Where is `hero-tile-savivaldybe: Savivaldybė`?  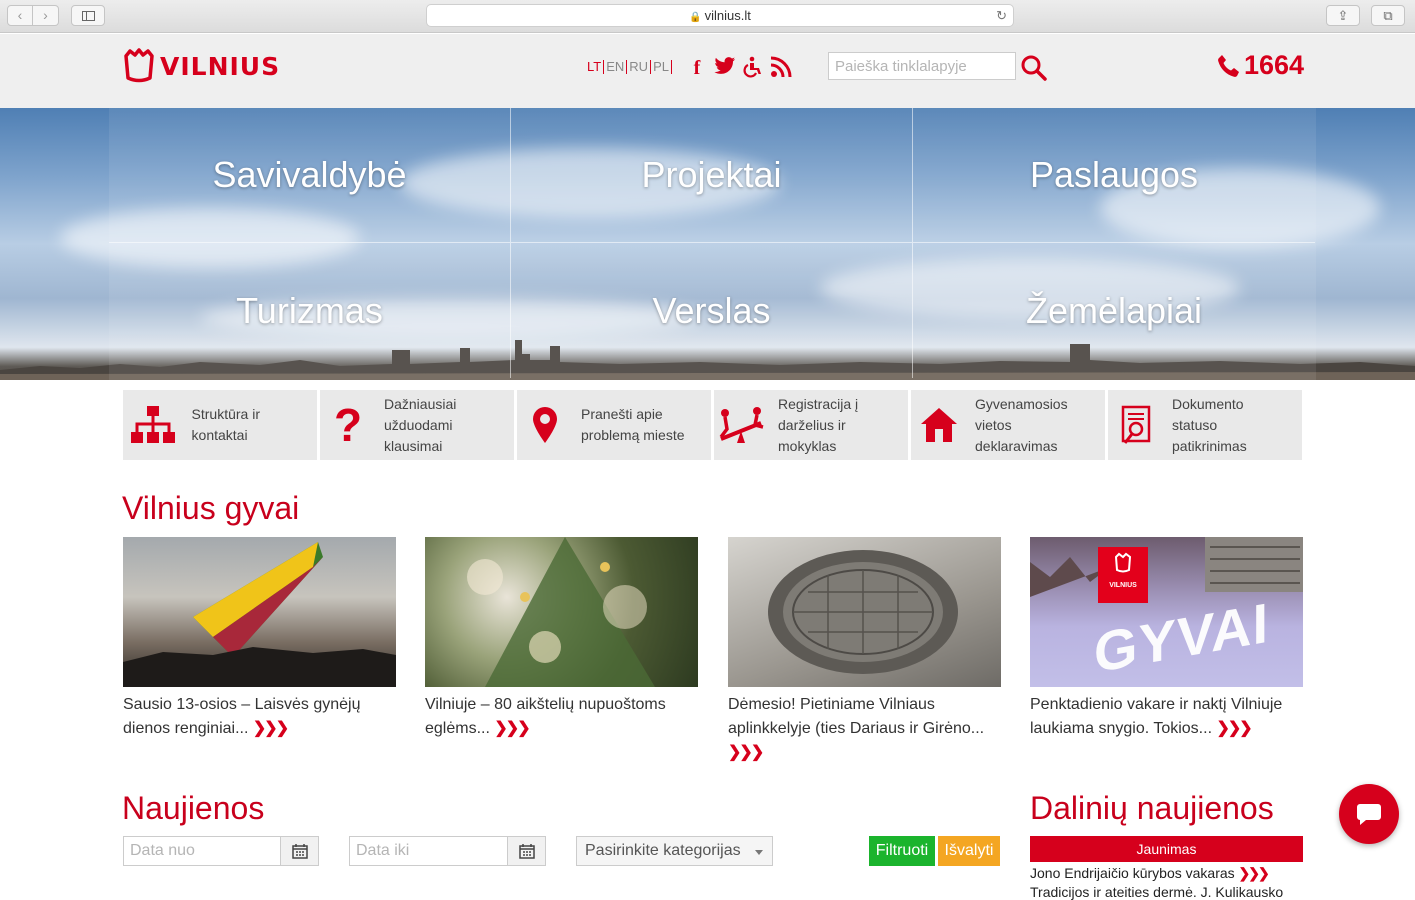 hero-tile-savivaldybe: Savivaldybė is located at coordinates (310, 175).